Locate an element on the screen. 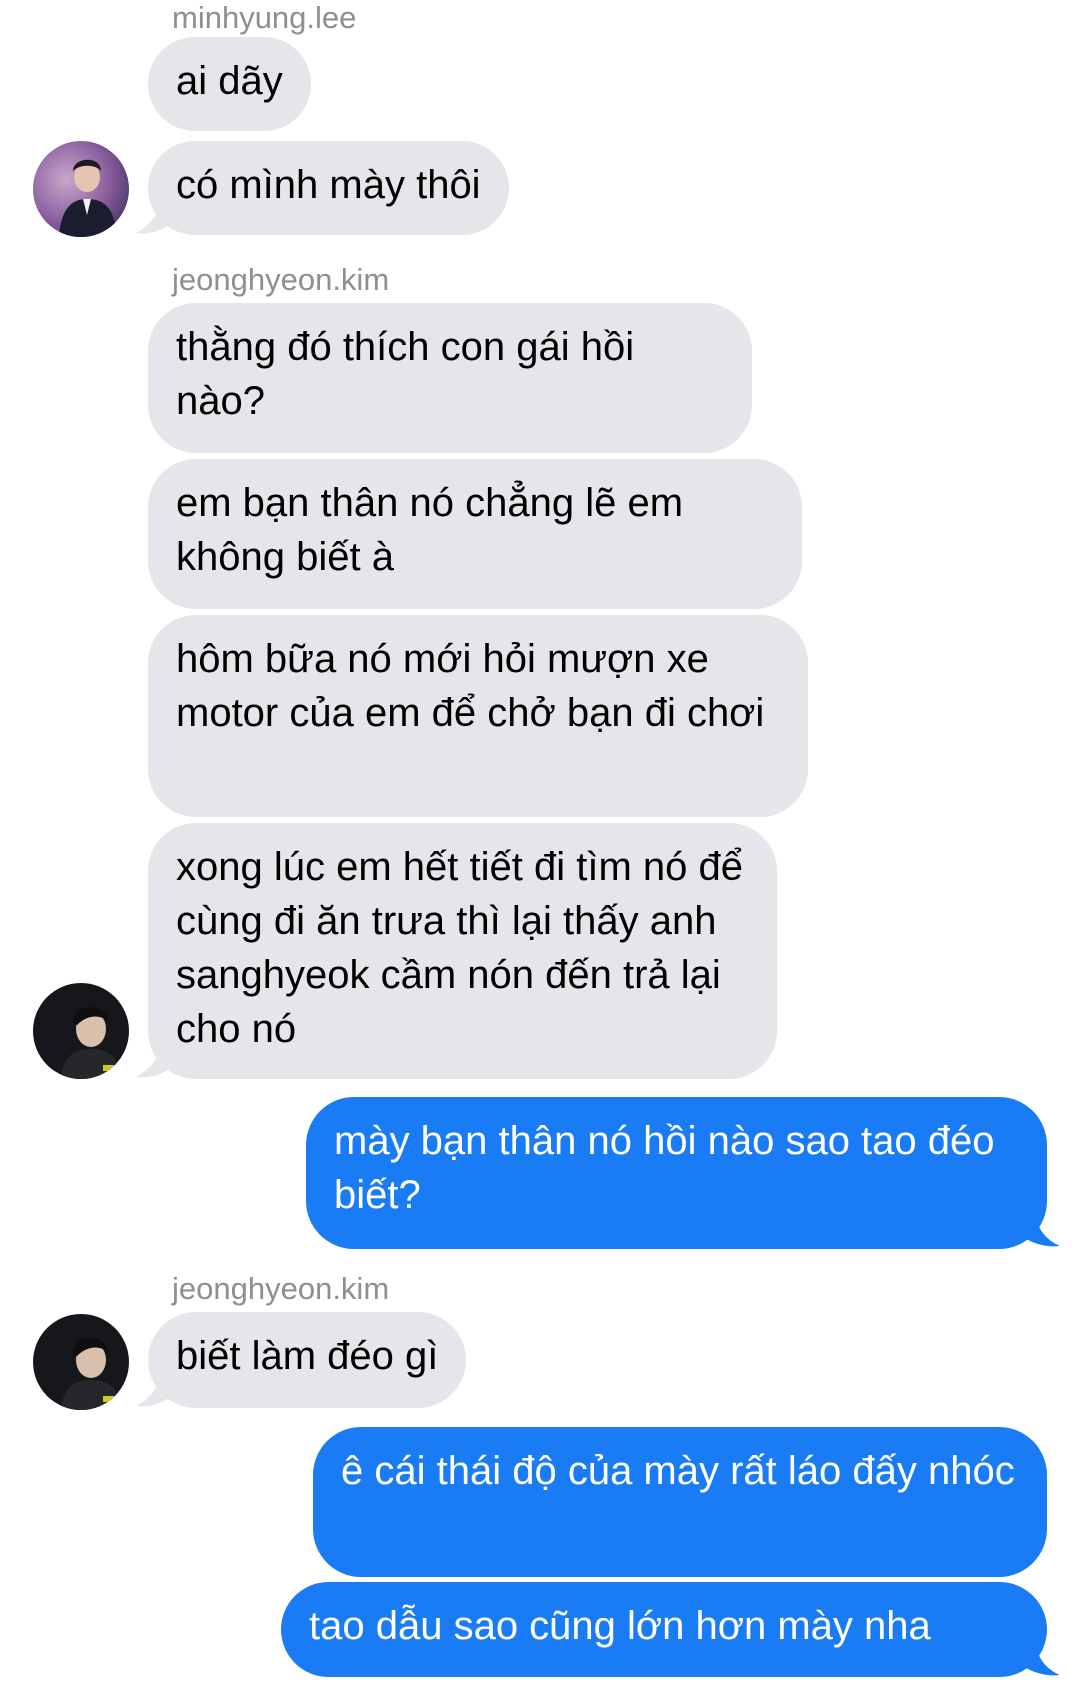 This screenshot has width=1080, height=1687. message-bubble-incoming: thằng đó thích con gái hồi nào? is located at coordinates (450, 378).